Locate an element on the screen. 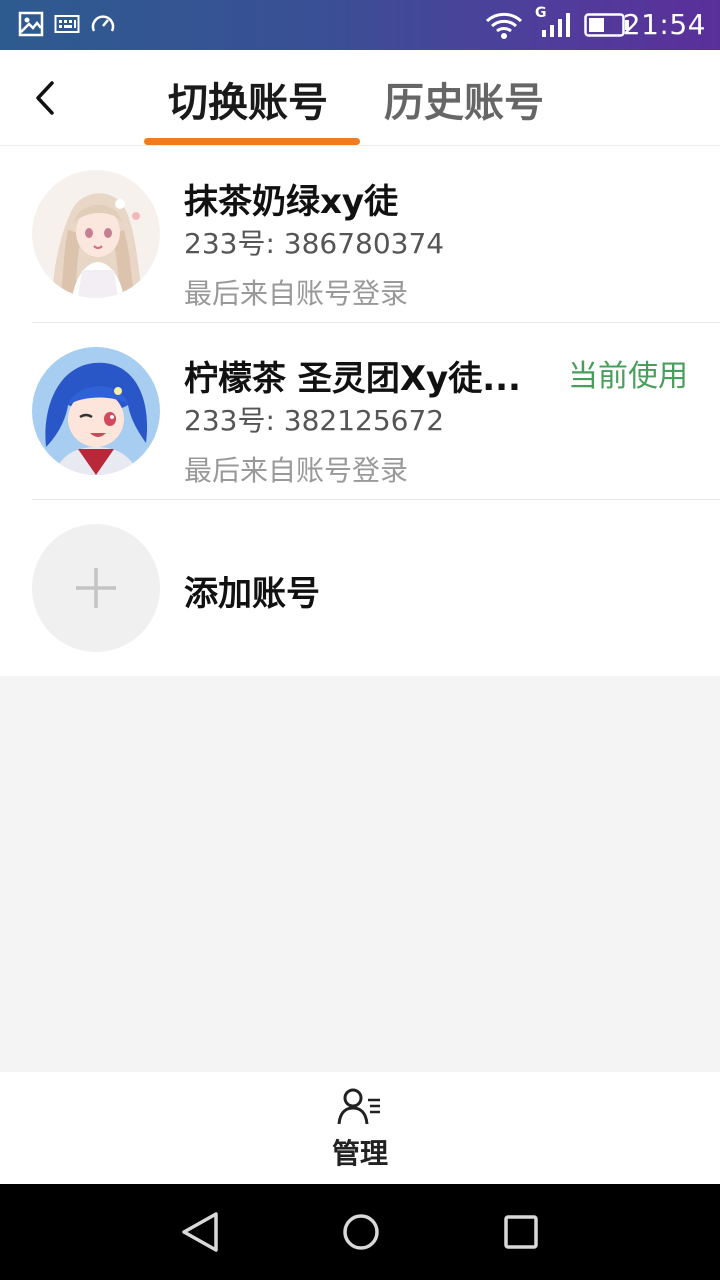 The height and width of the screenshot is (1280, 720). image-icon is located at coordinates (31, 24).